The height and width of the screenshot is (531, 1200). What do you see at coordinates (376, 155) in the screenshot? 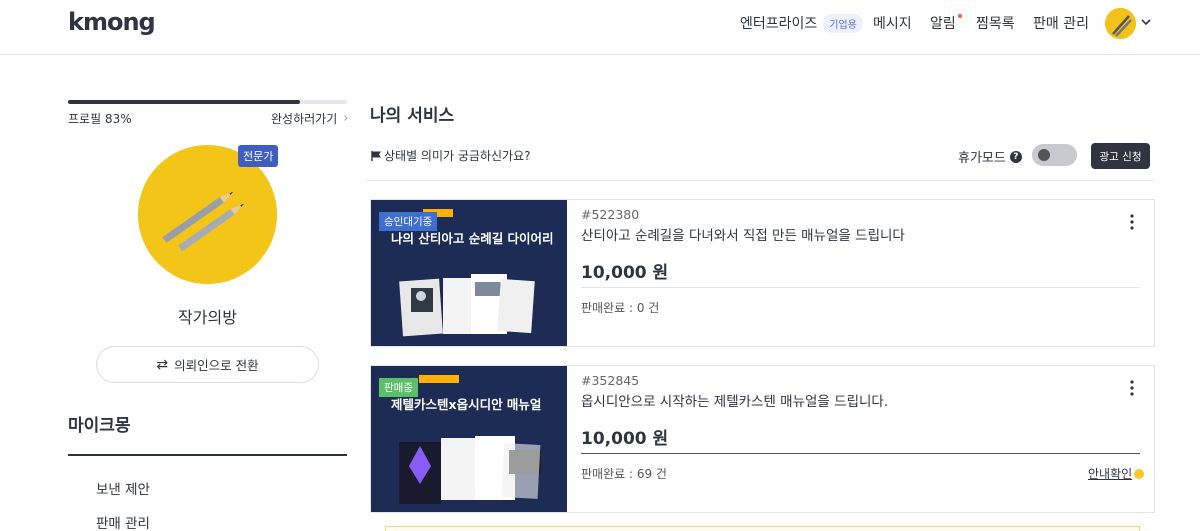
I see `flag-icon` at bounding box center [376, 155].